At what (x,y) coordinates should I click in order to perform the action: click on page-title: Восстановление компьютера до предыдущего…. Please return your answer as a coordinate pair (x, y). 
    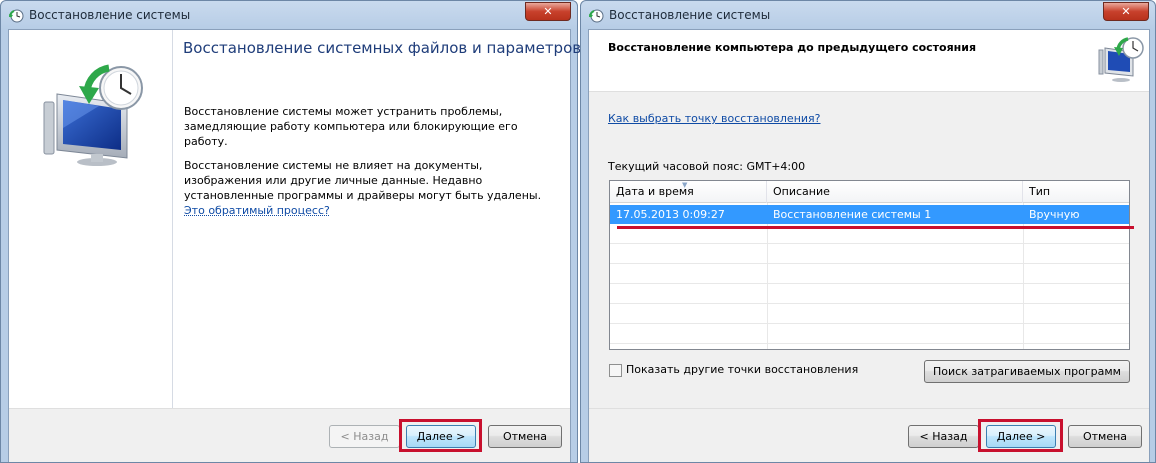
    Looking at the image, I should click on (792, 47).